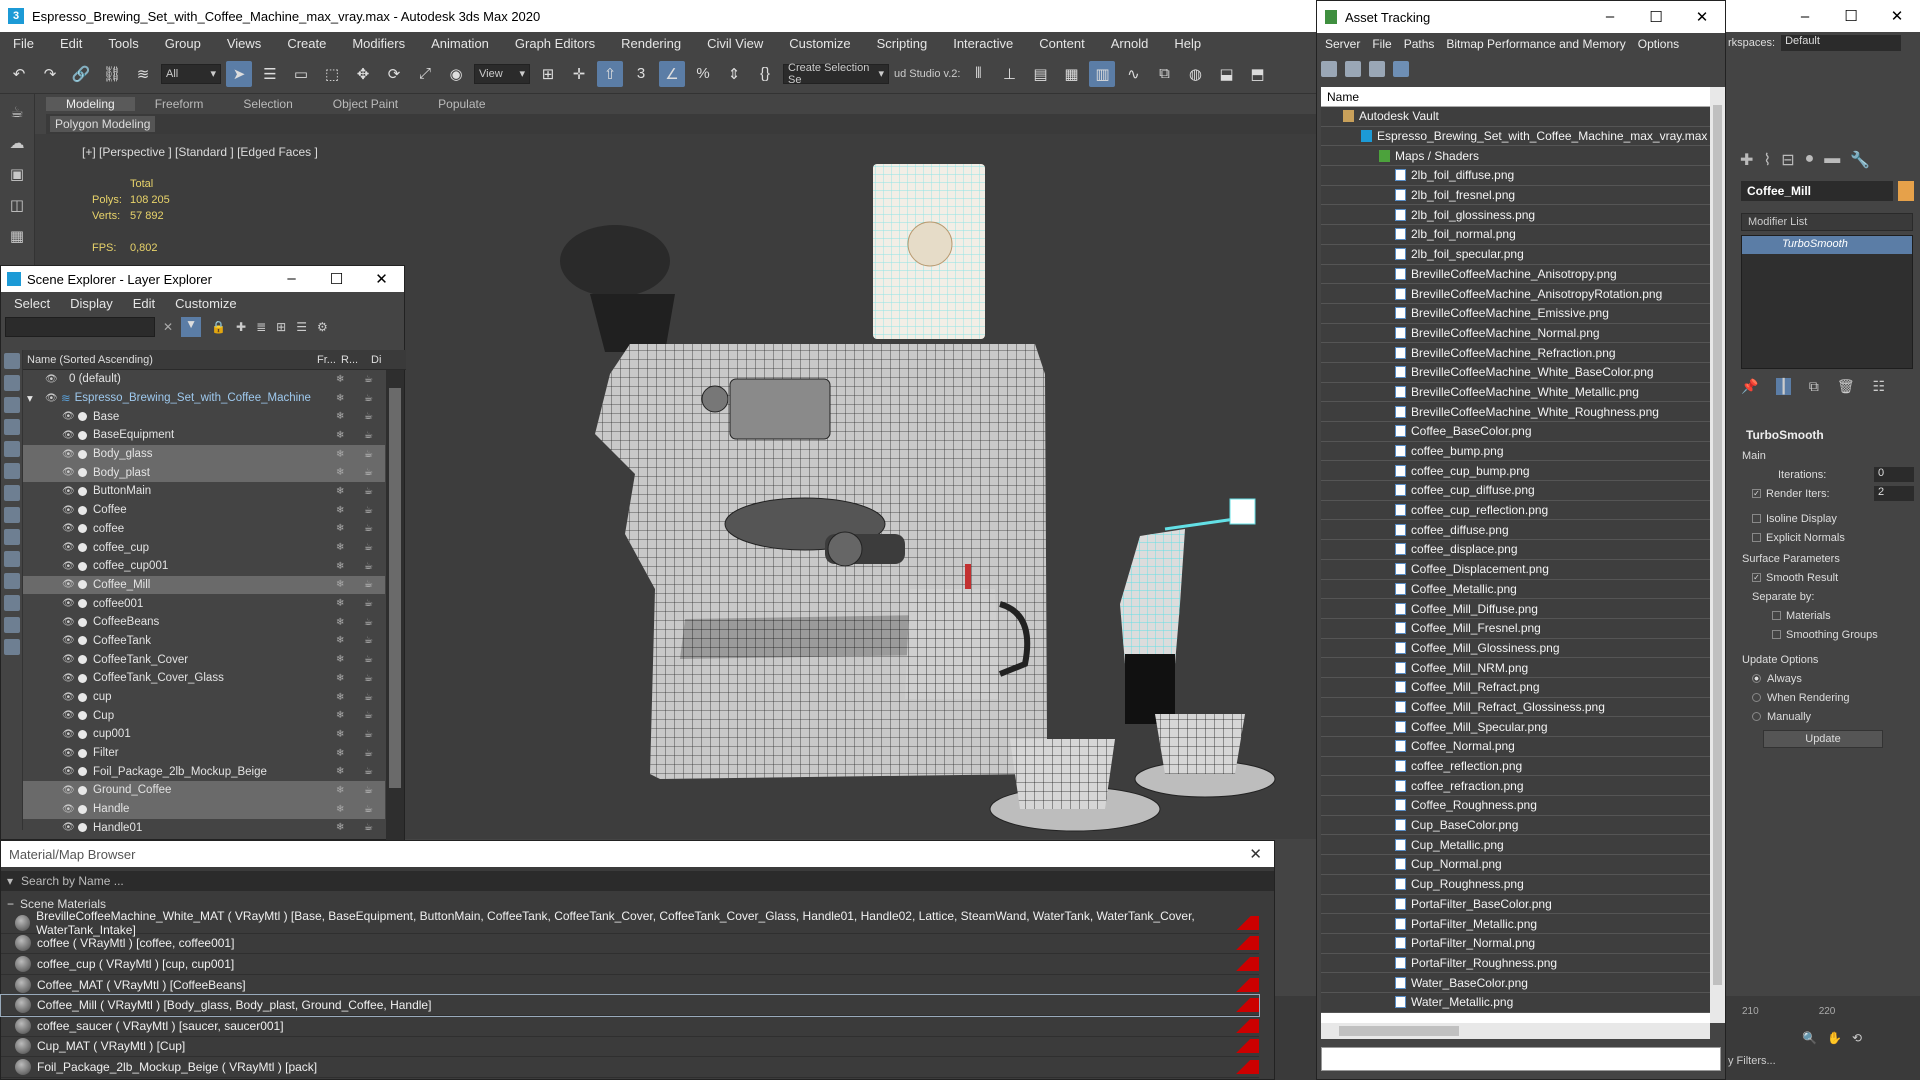  Describe the element at coordinates (1515, 313) in the screenshot. I see `list-item: BrevilleCoffeeMachine_Emissive.png` at that location.